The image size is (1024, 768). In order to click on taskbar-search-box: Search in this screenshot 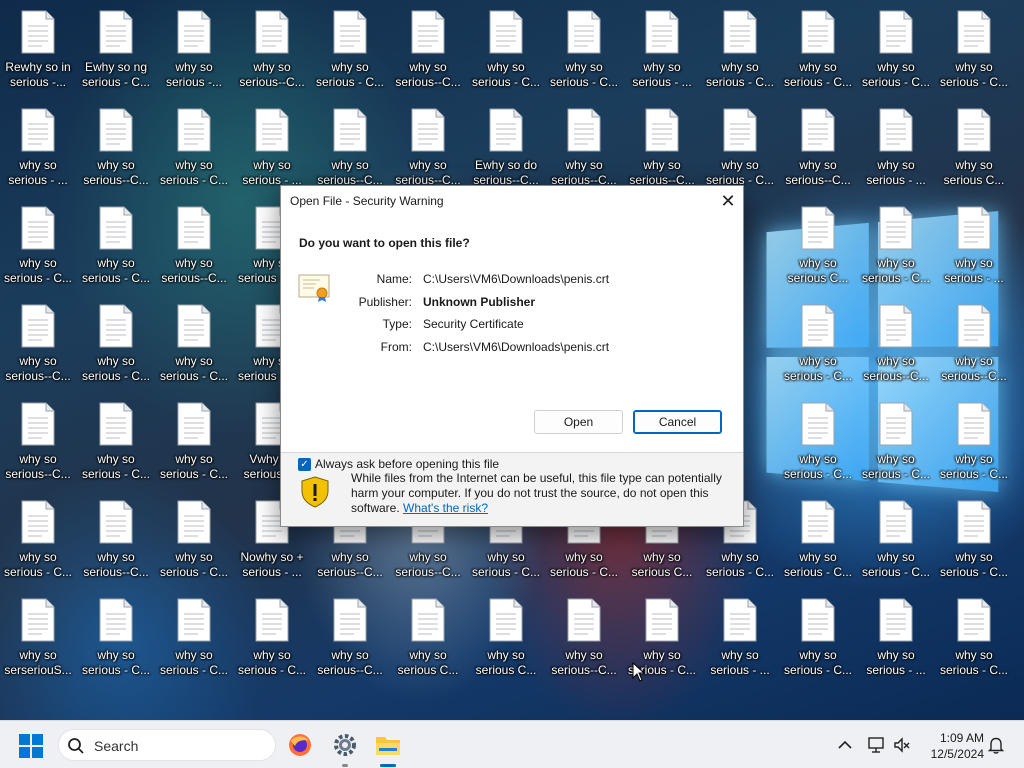, I will do `click(167, 745)`.